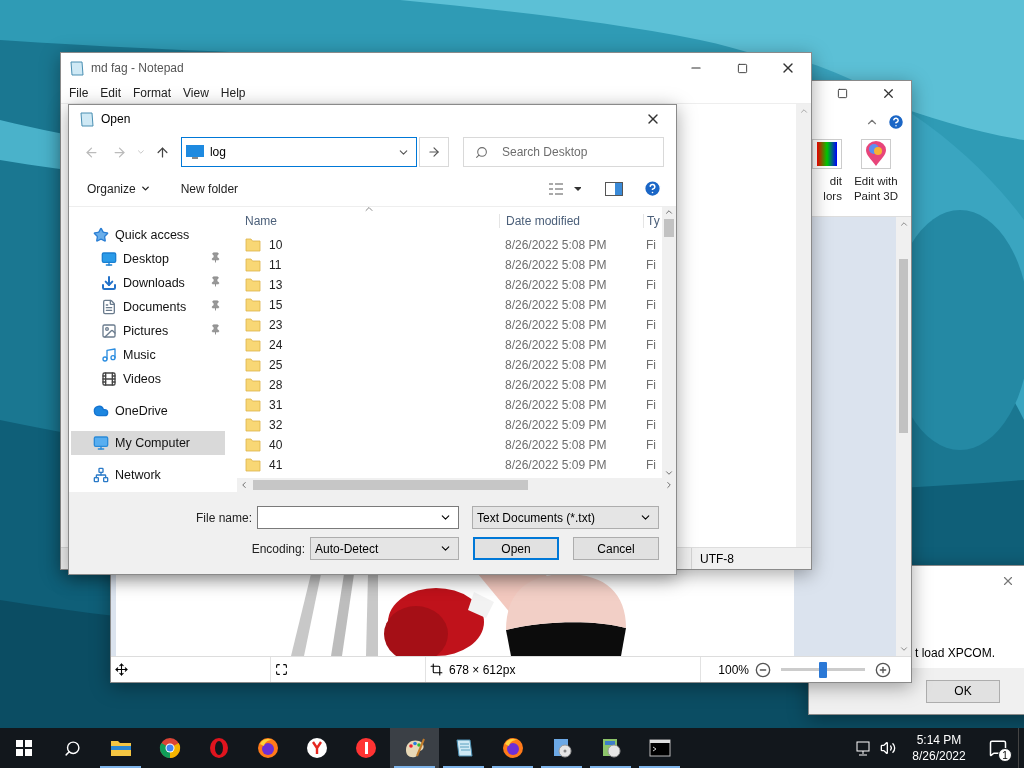  Describe the element at coordinates (888, 748) in the screenshot. I see `volume-icon` at that location.